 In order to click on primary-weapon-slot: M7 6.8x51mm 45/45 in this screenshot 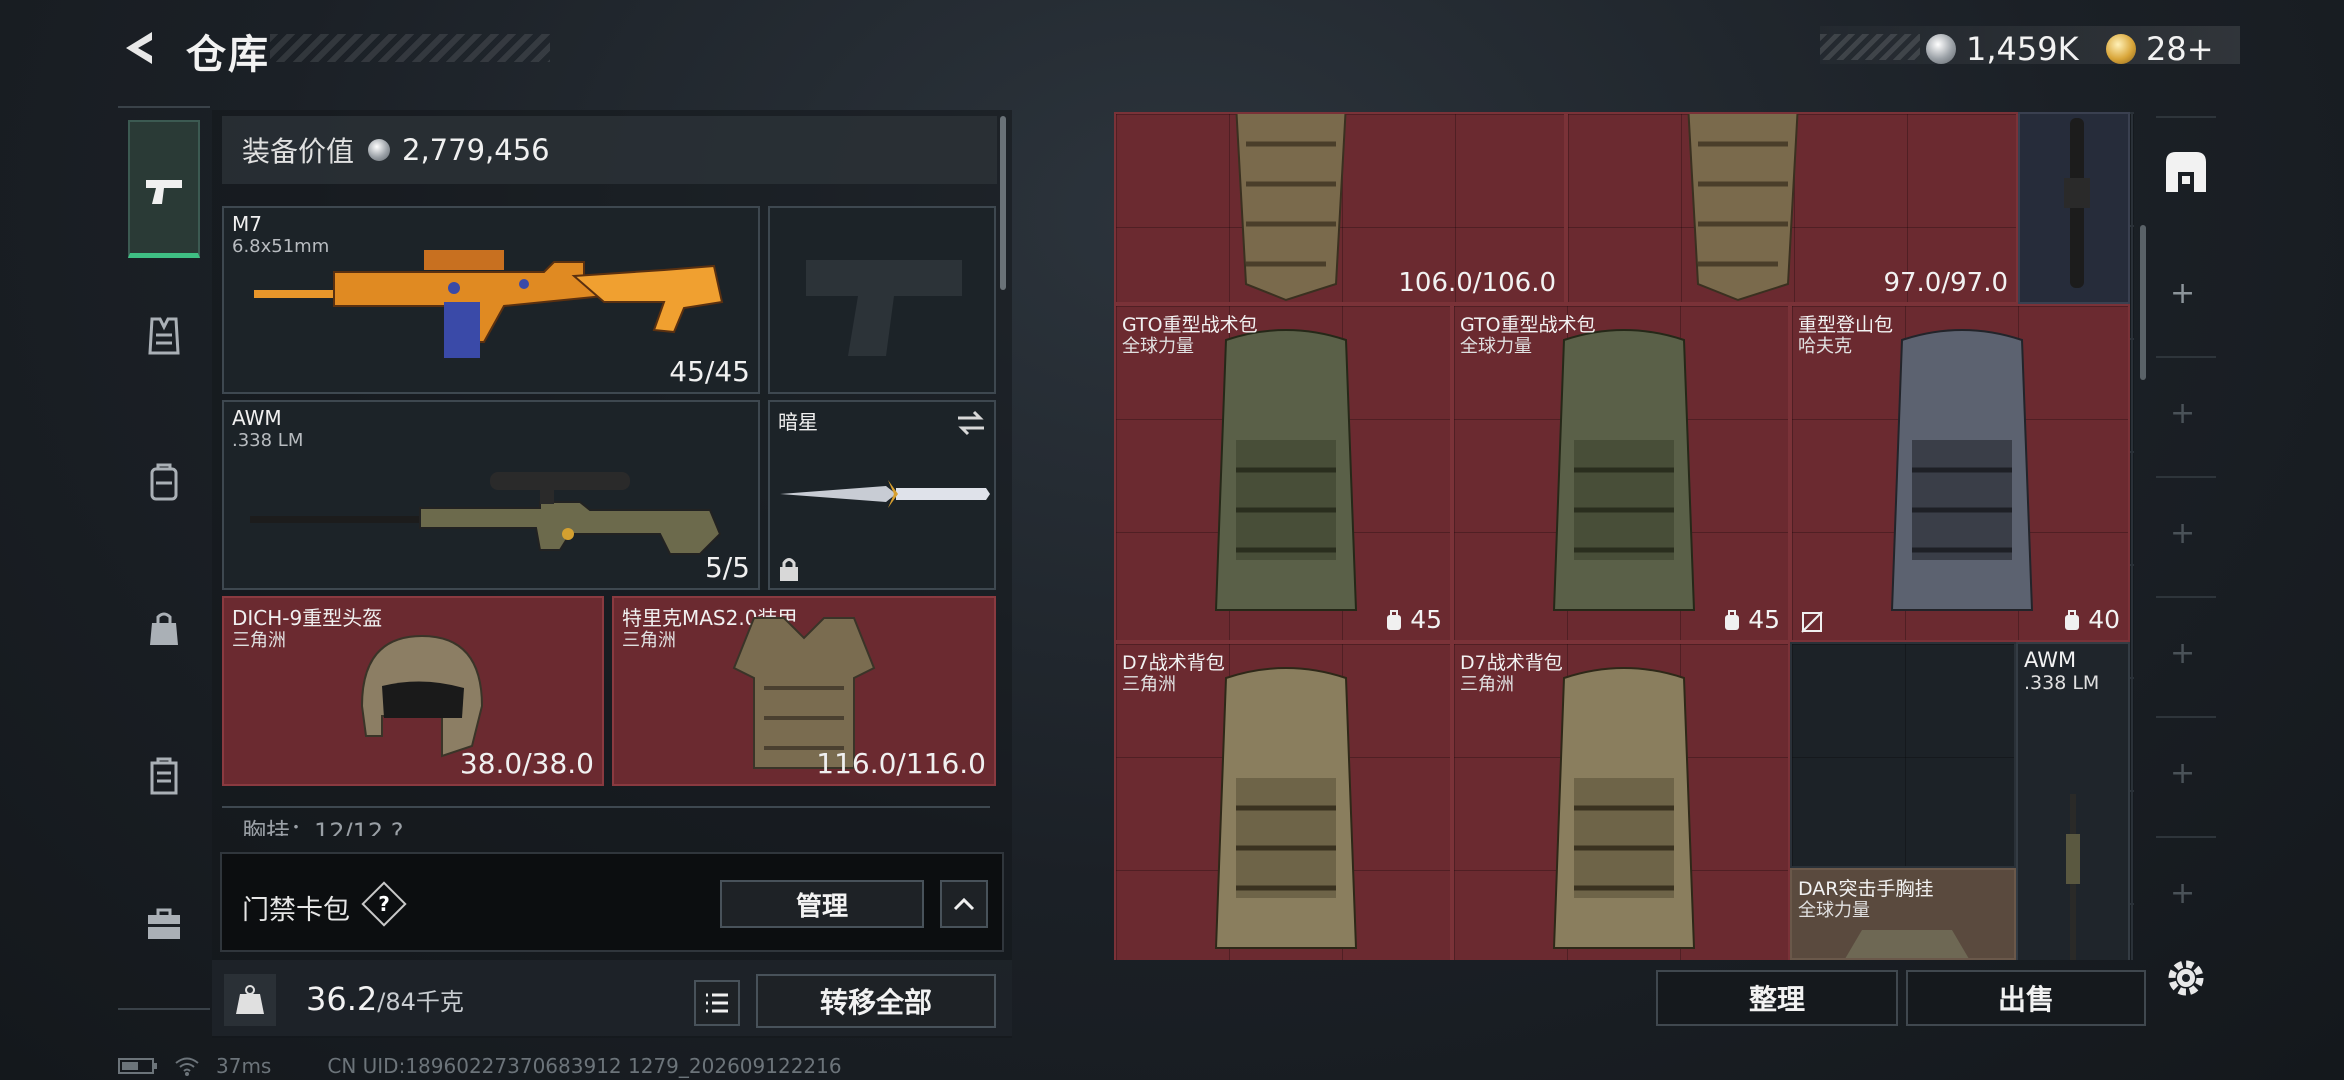, I will do `click(491, 300)`.